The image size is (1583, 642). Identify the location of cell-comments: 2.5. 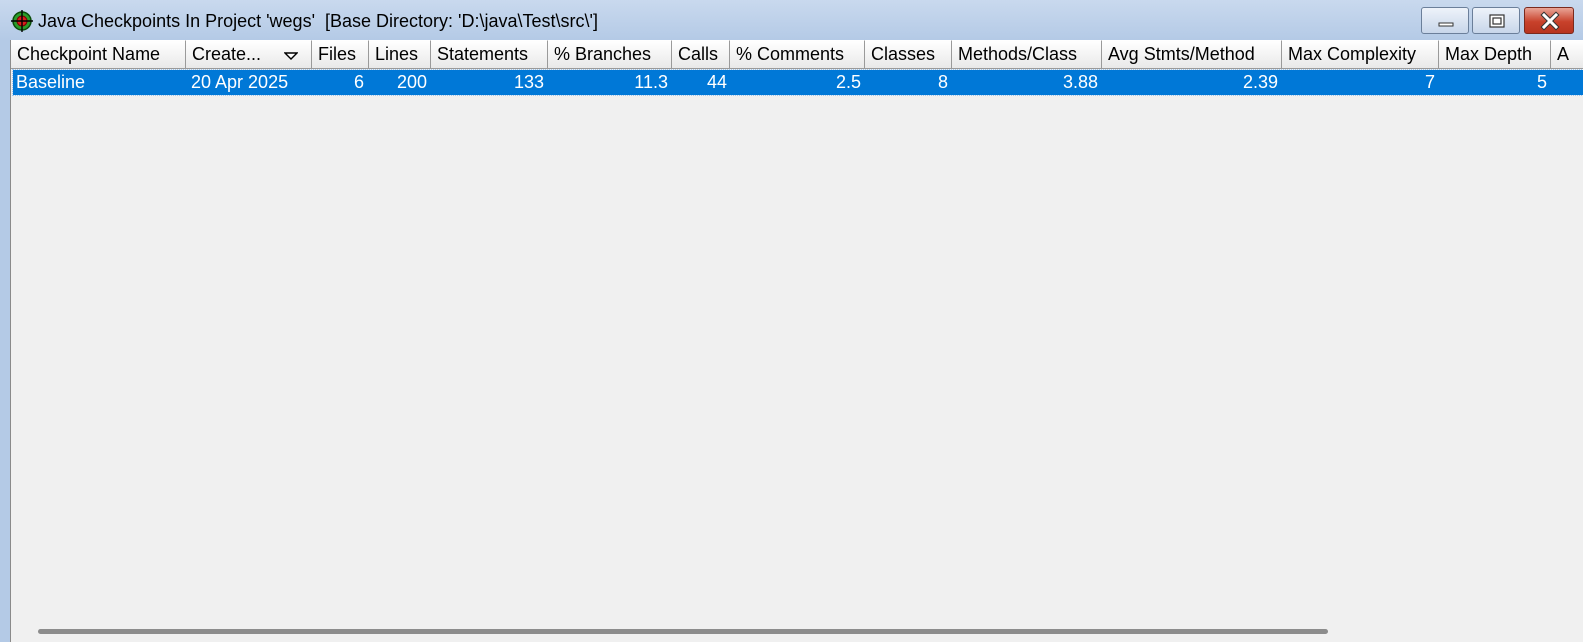
(848, 82).